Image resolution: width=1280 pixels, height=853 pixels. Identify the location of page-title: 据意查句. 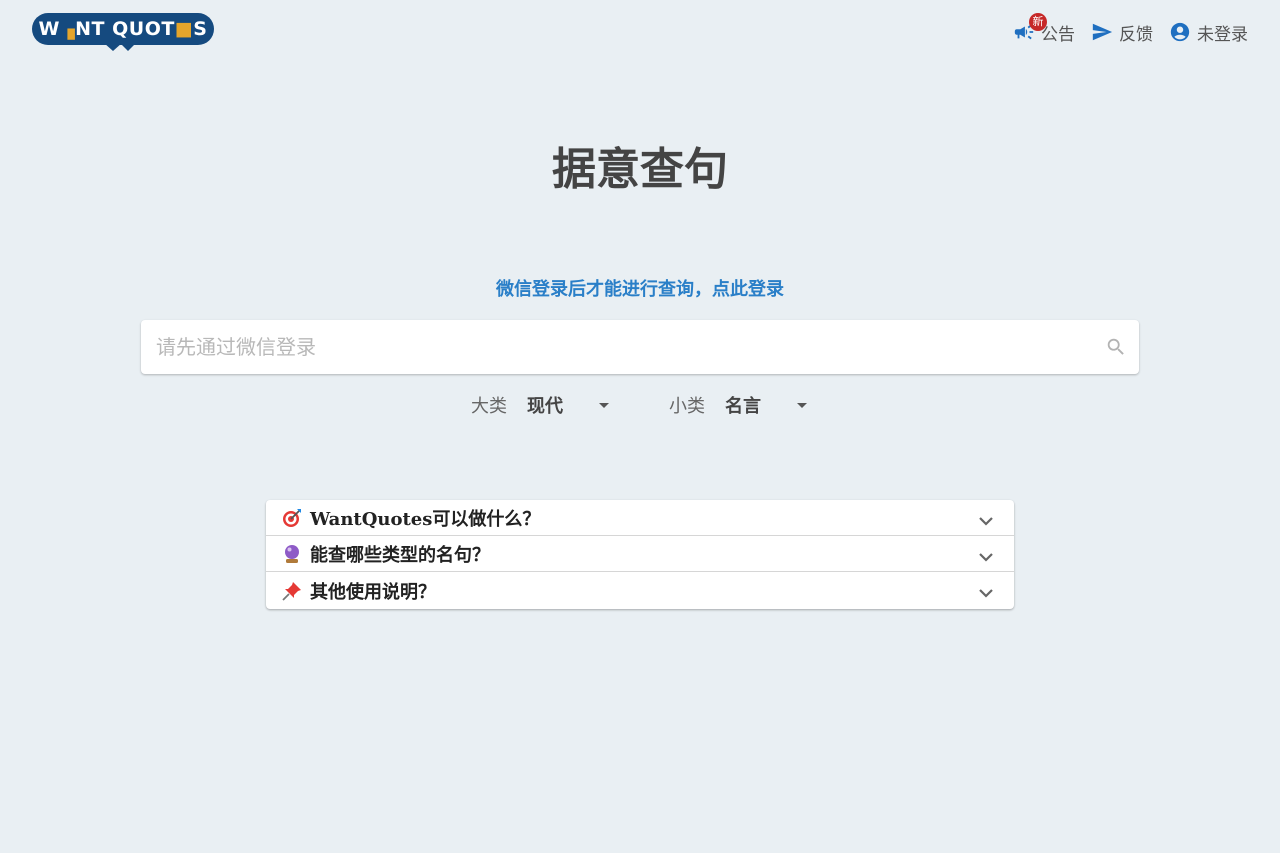
(640, 169).